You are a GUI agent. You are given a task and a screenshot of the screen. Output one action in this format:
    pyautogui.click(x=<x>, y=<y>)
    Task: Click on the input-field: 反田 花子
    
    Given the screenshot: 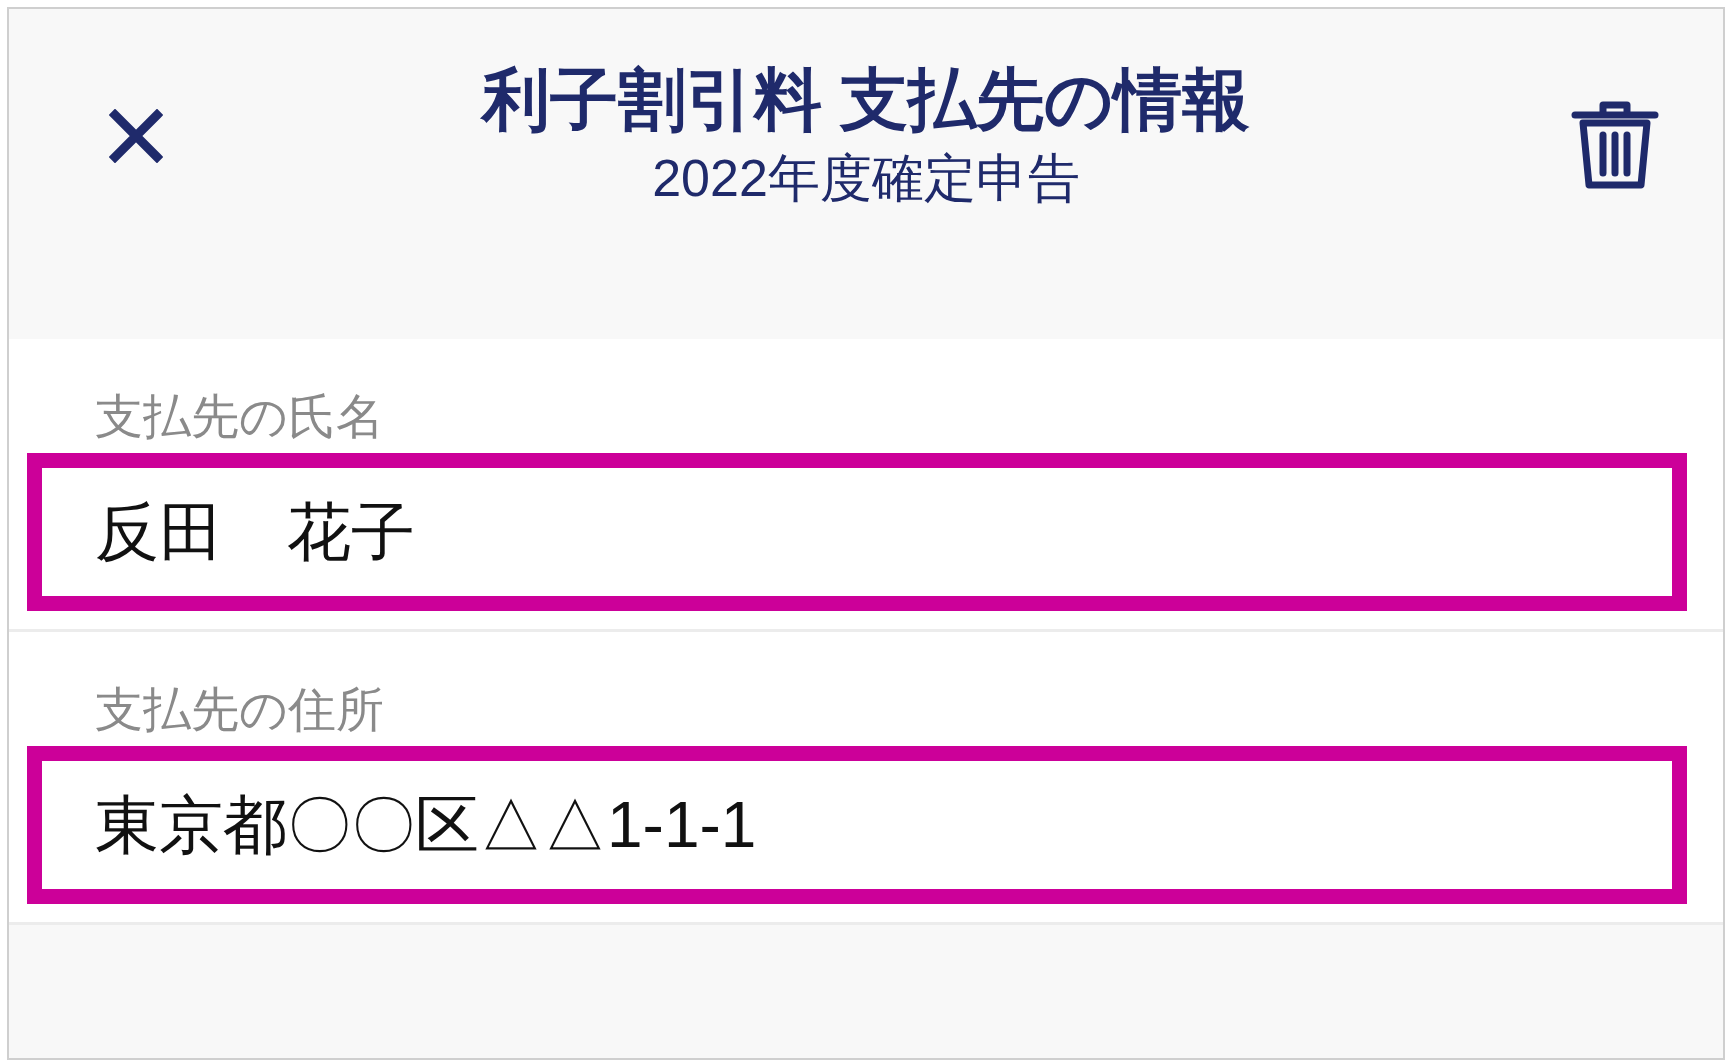 What is the action you would take?
    pyautogui.click(x=857, y=532)
    